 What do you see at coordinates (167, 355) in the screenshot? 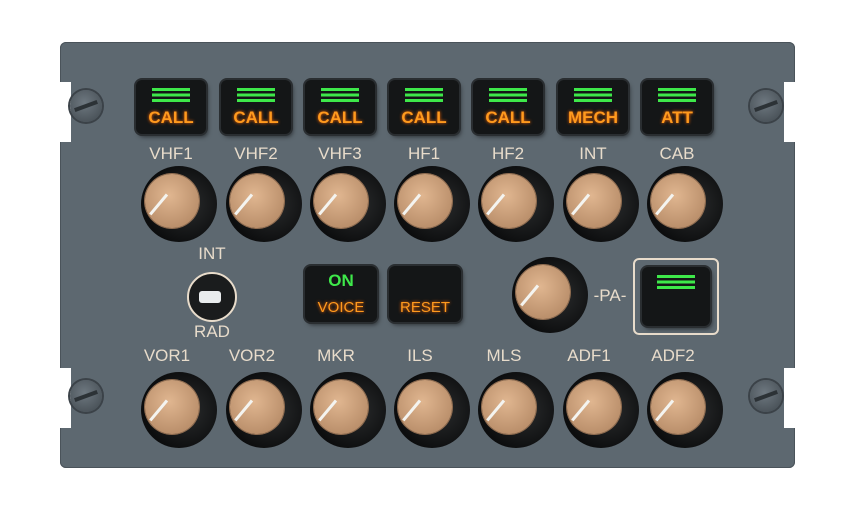
I see `nav-label: VOR1` at bounding box center [167, 355].